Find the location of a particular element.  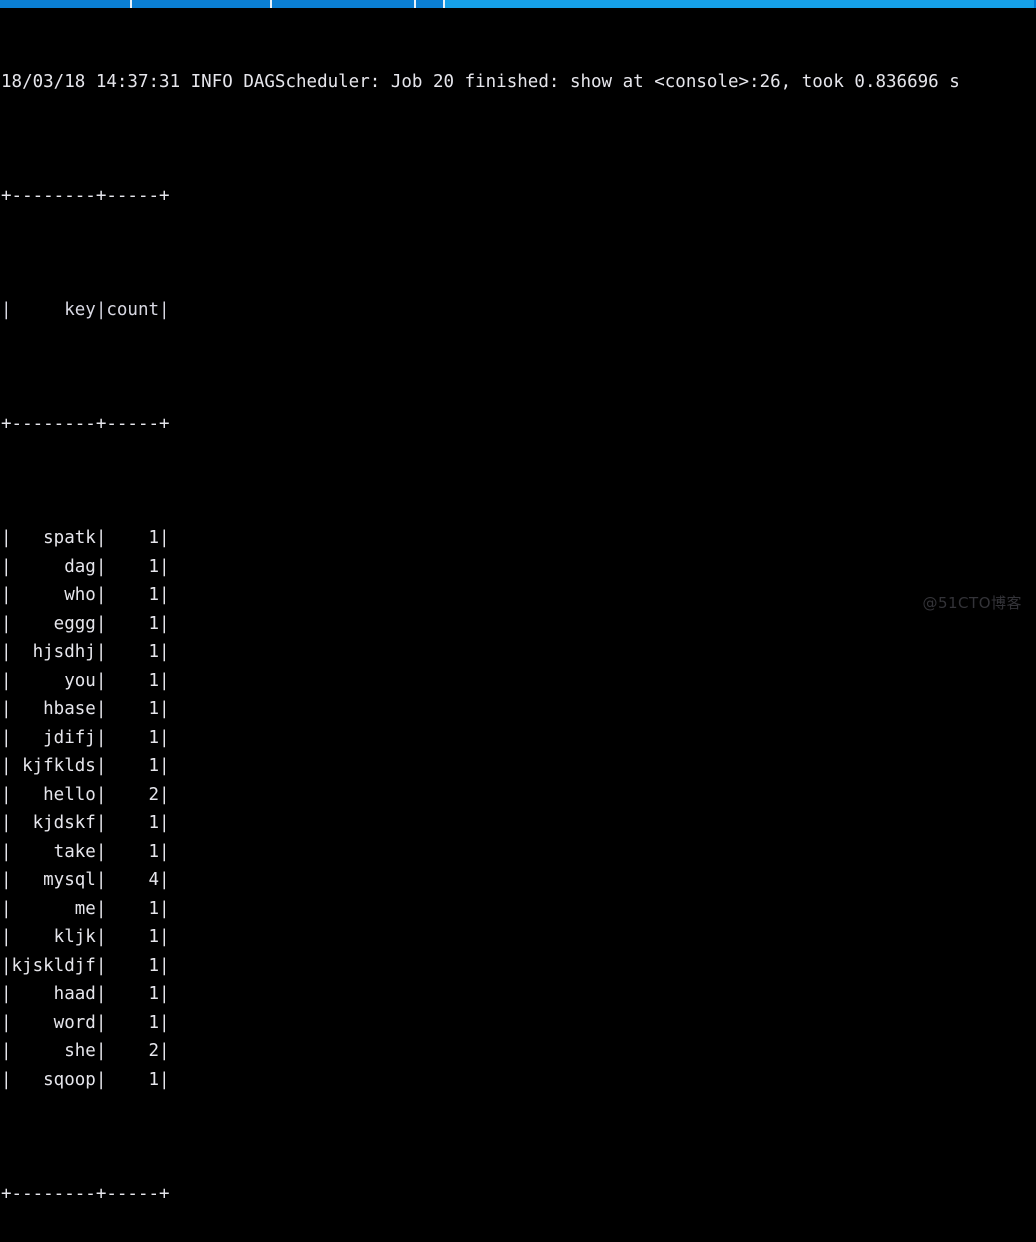

table-row: | word| 1| is located at coordinates (518, 1023).